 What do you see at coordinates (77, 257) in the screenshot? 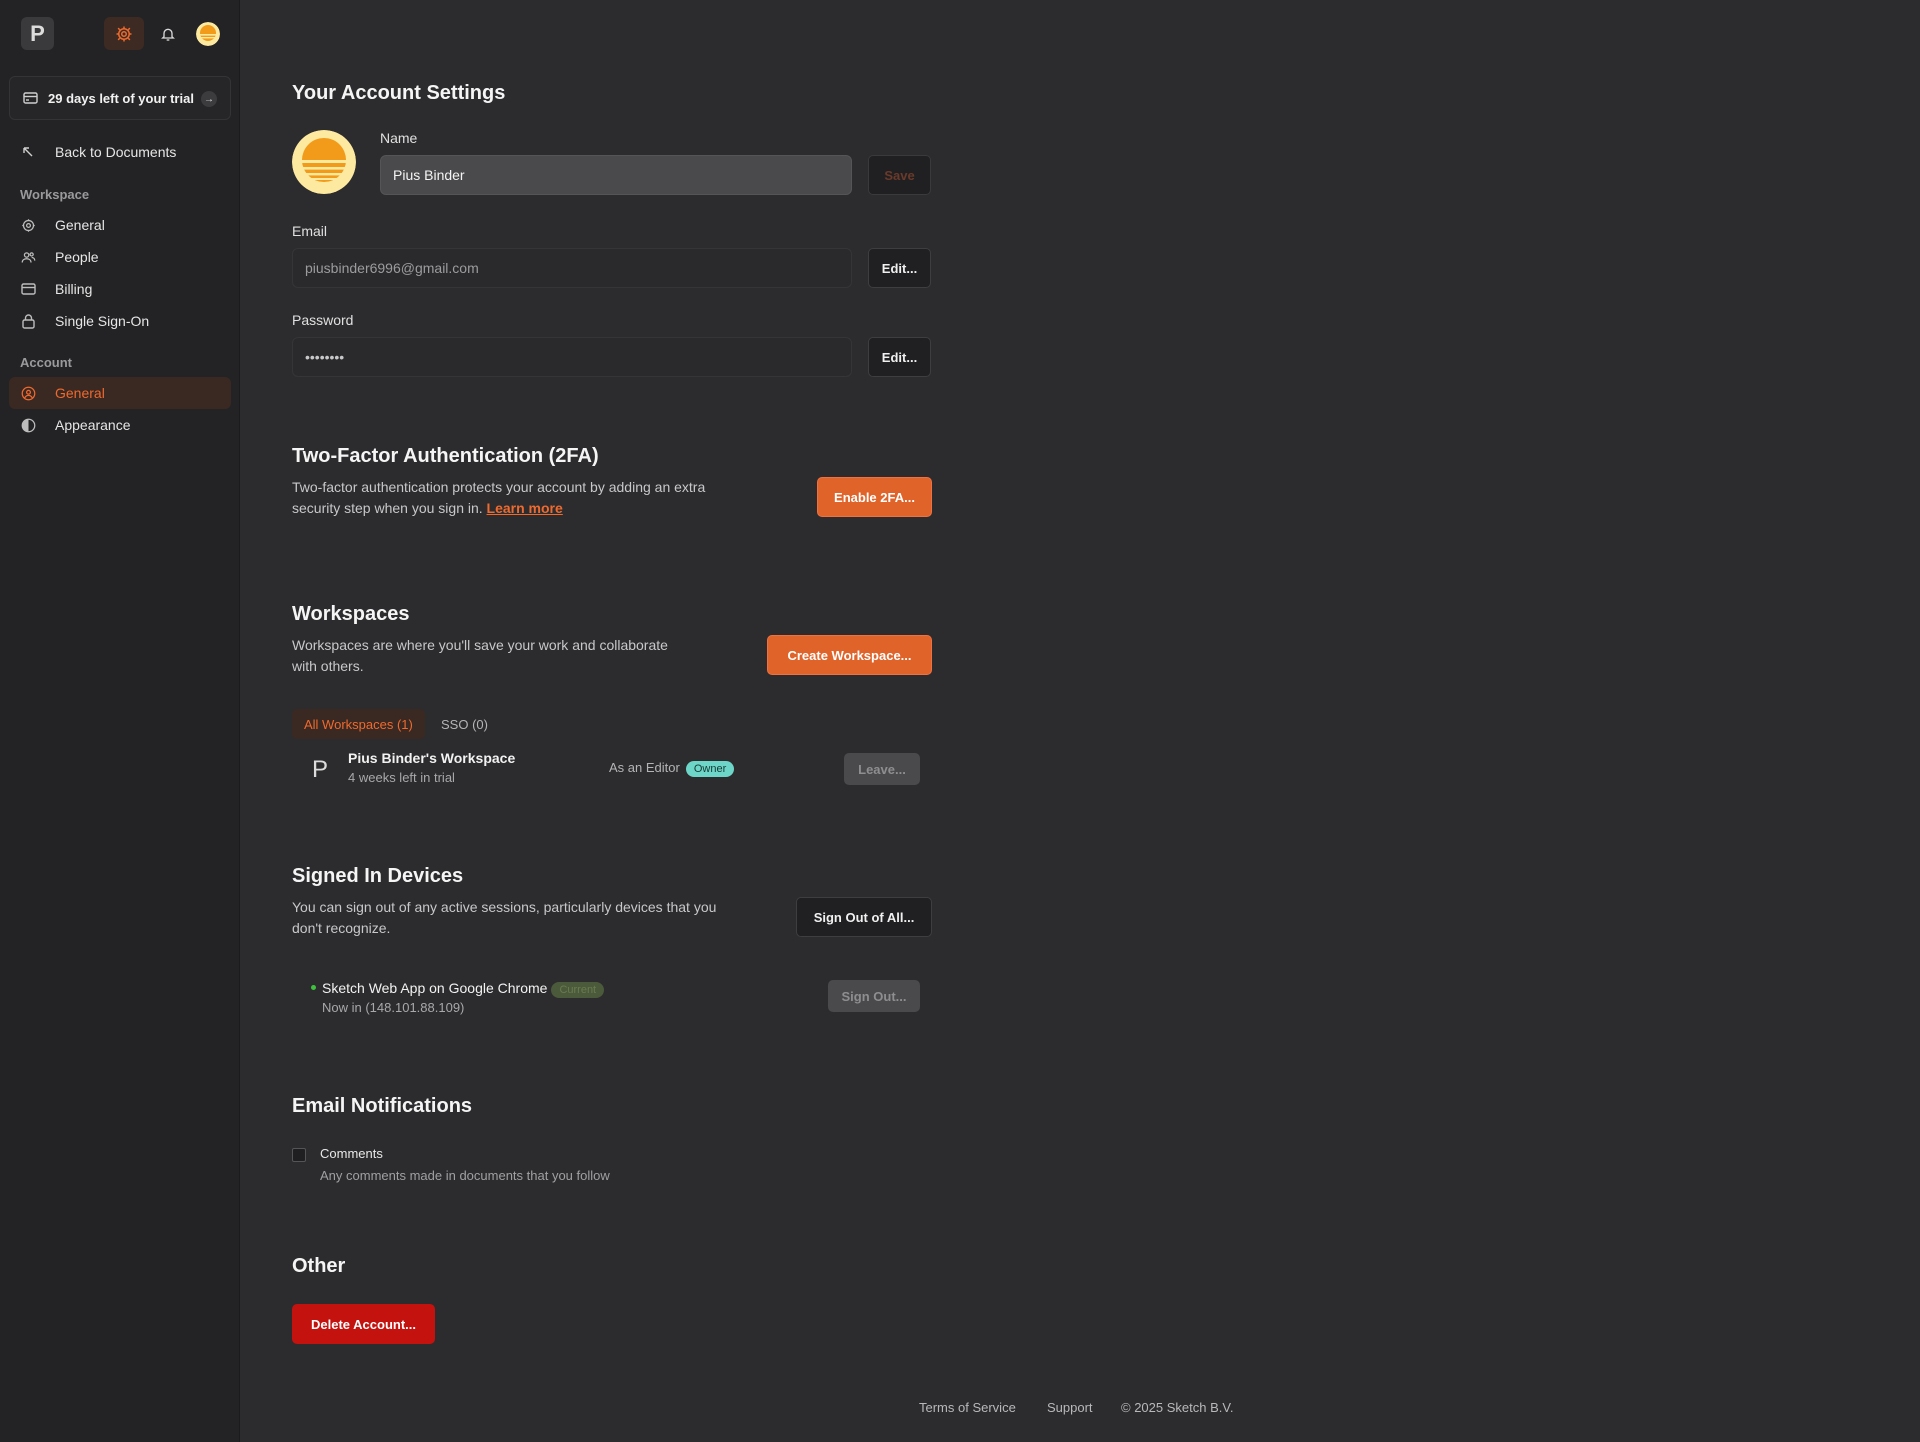
I see `sidebar-item-label: People` at bounding box center [77, 257].